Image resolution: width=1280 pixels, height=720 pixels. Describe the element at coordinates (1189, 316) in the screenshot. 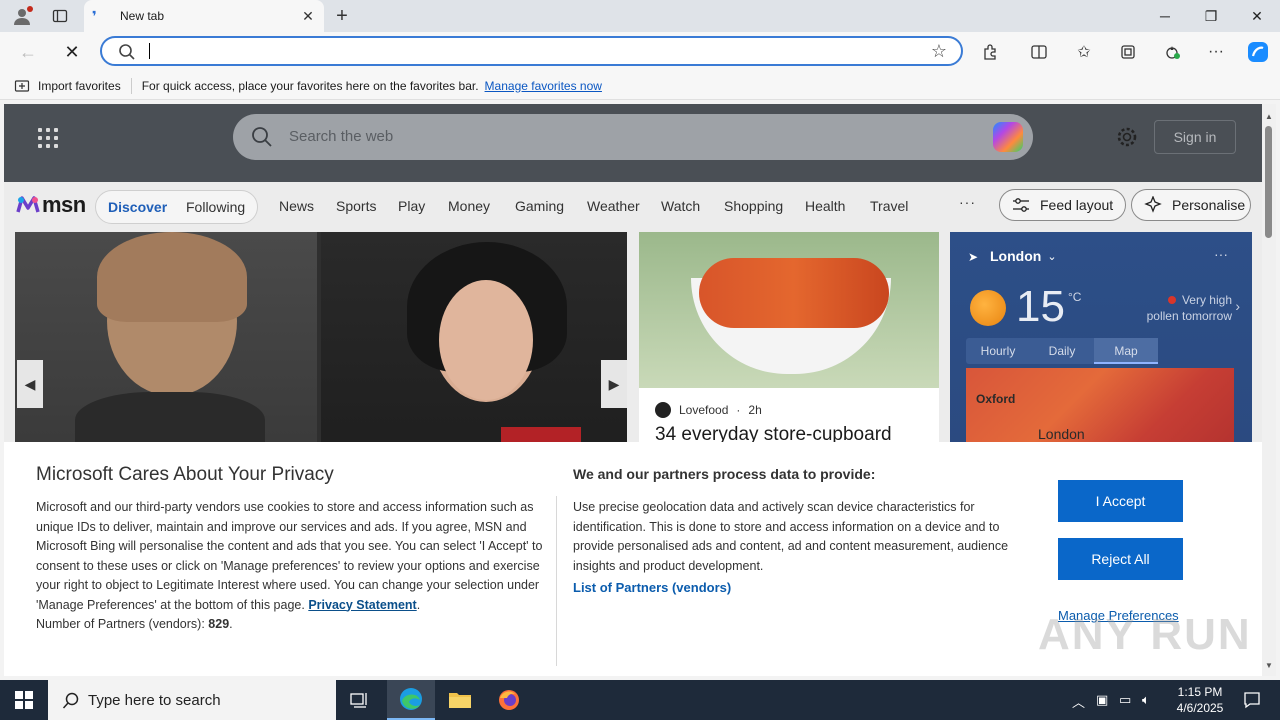

I see `pollen-line-2: pollen tomorrow` at that location.